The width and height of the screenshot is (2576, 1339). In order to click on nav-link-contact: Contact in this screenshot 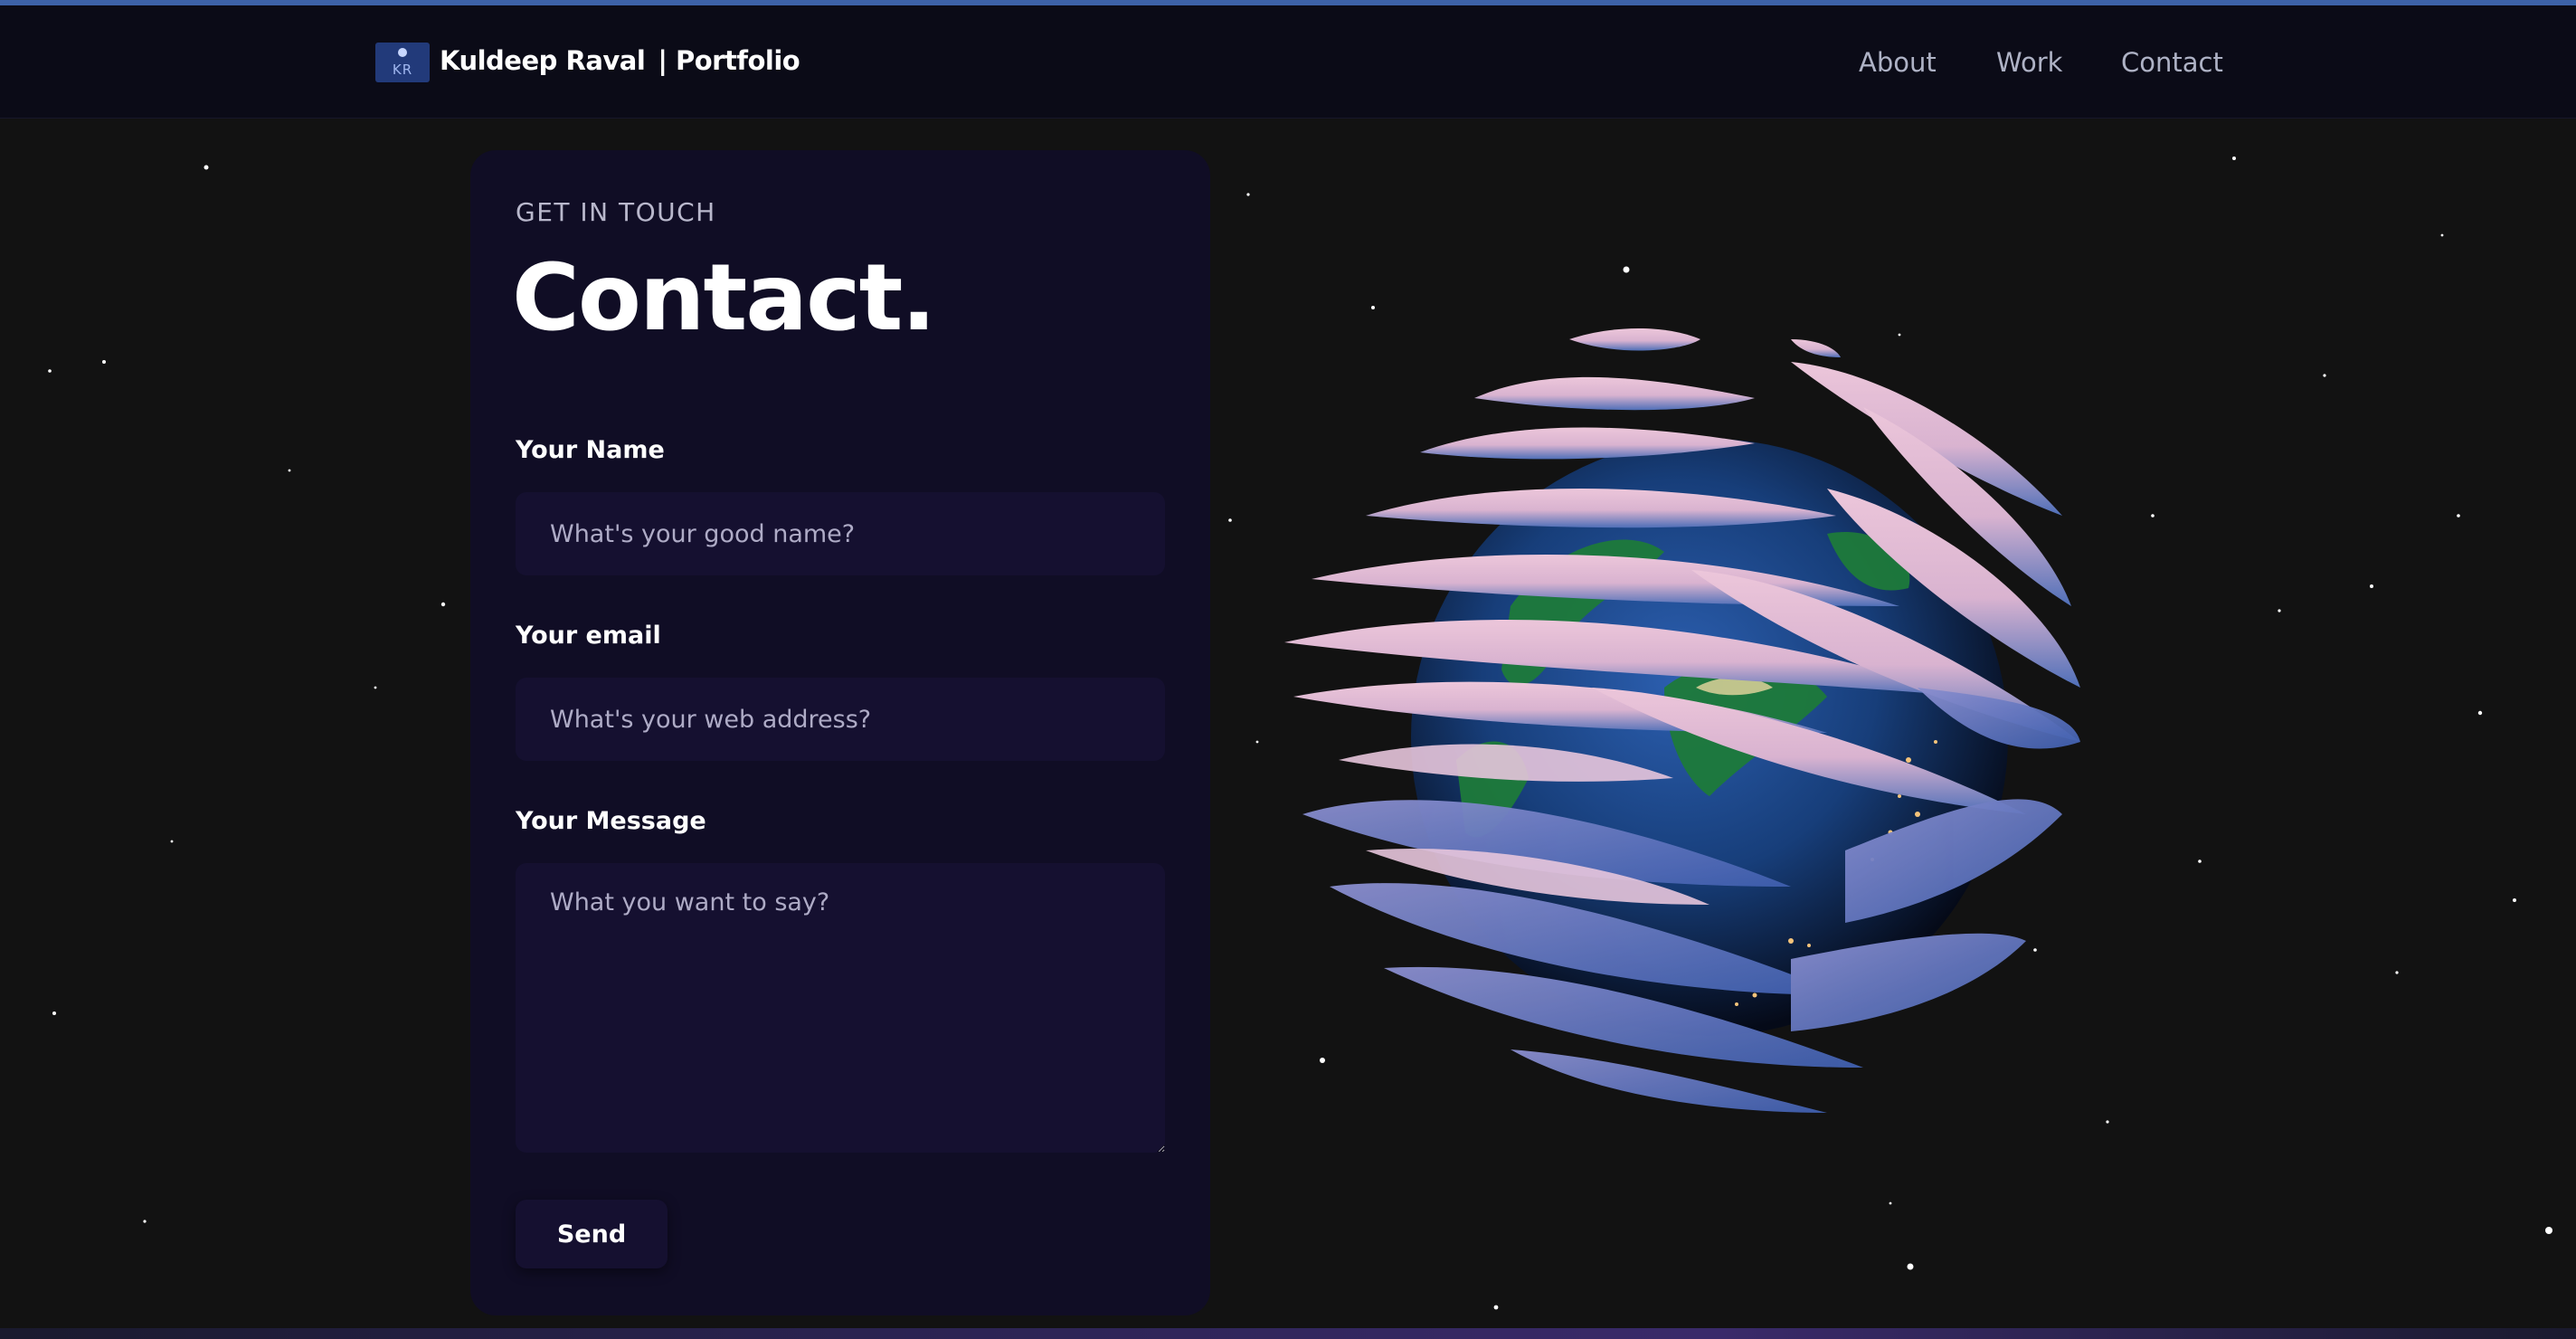, I will do `click(2172, 62)`.